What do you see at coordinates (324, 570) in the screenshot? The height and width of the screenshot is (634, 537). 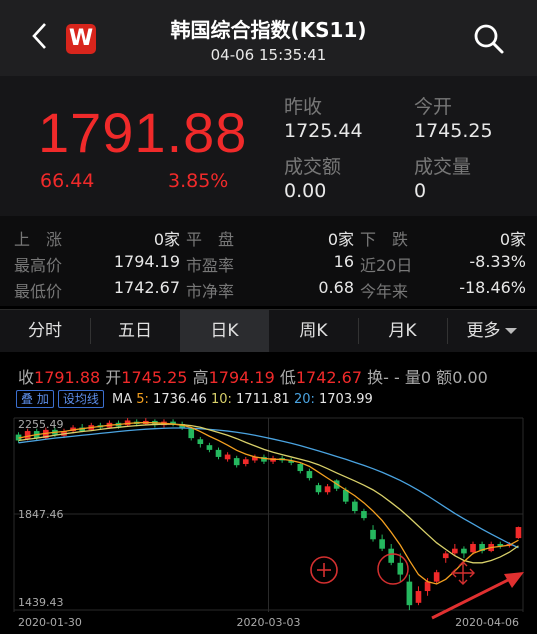 I see `zoom-in-icon` at bounding box center [324, 570].